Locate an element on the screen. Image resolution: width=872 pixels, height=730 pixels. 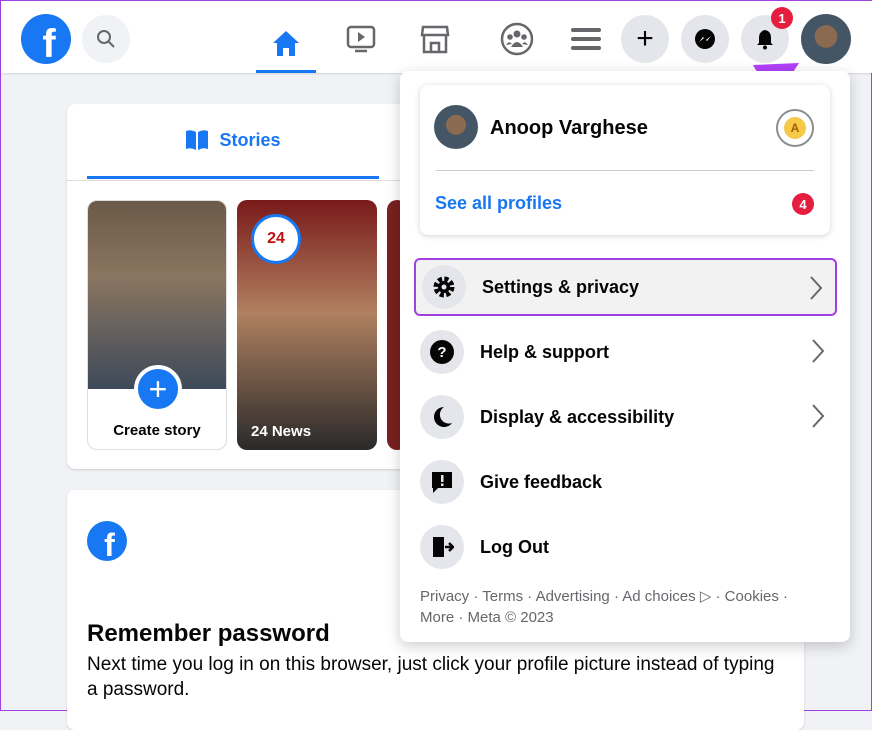
messenger-button is located at coordinates (705, 39).